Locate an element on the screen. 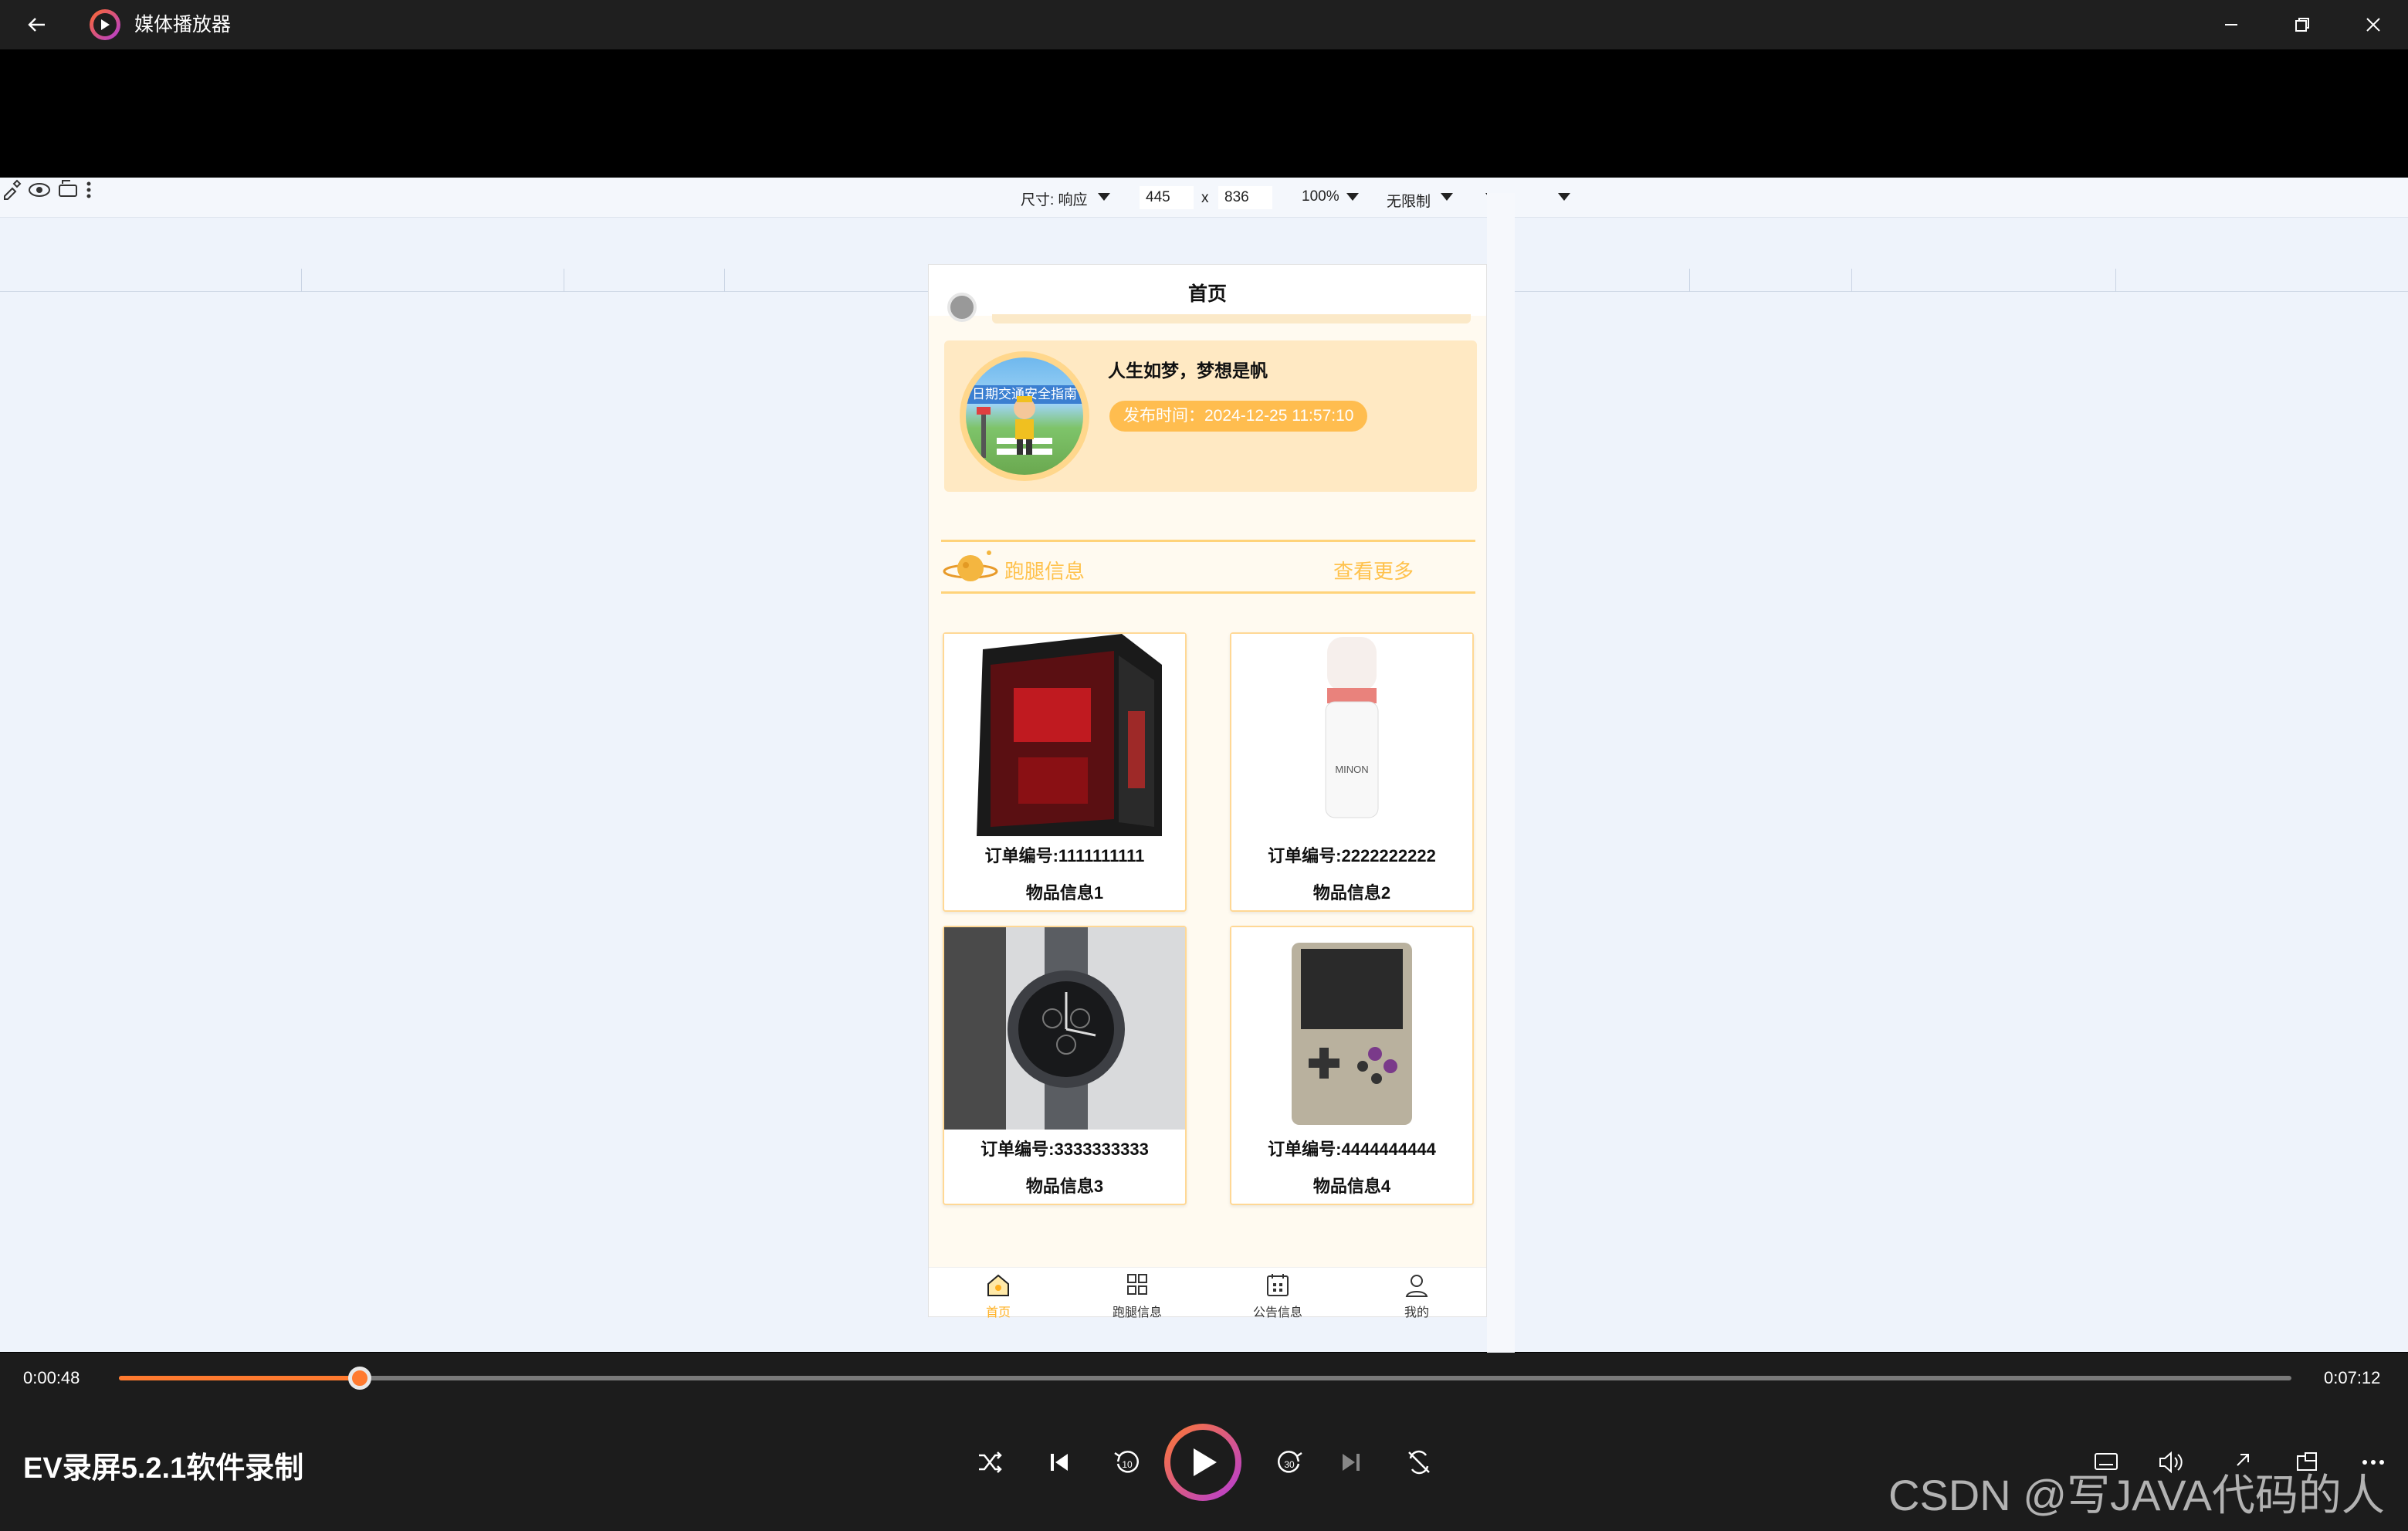  total-time: 0:07:12 is located at coordinates (2352, 1378).